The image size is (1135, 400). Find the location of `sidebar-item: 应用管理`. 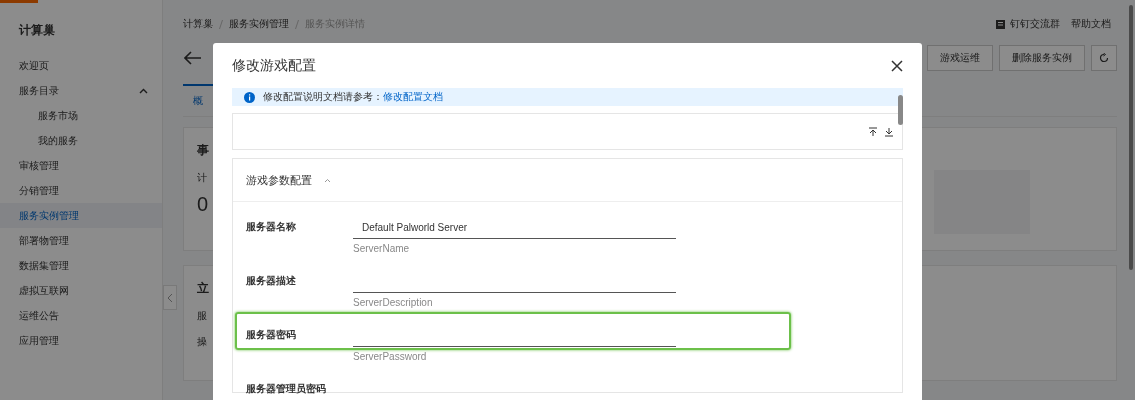

sidebar-item: 应用管理 is located at coordinates (81, 340).